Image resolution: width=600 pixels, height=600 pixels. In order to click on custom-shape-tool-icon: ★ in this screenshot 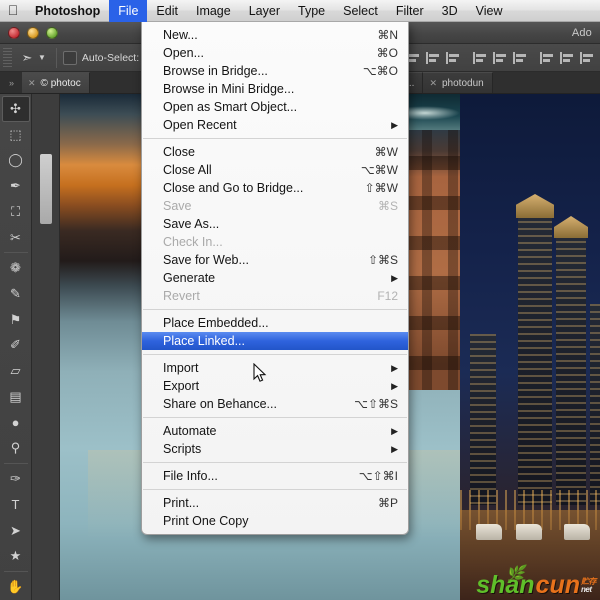, I will do `click(16, 556)`.